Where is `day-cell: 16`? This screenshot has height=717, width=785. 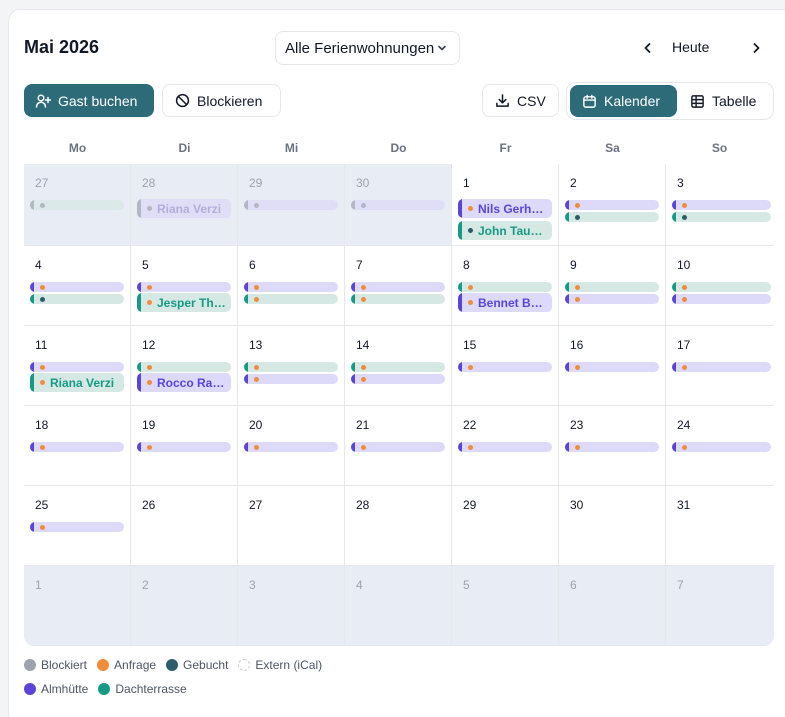 day-cell: 16 is located at coordinates (612, 366).